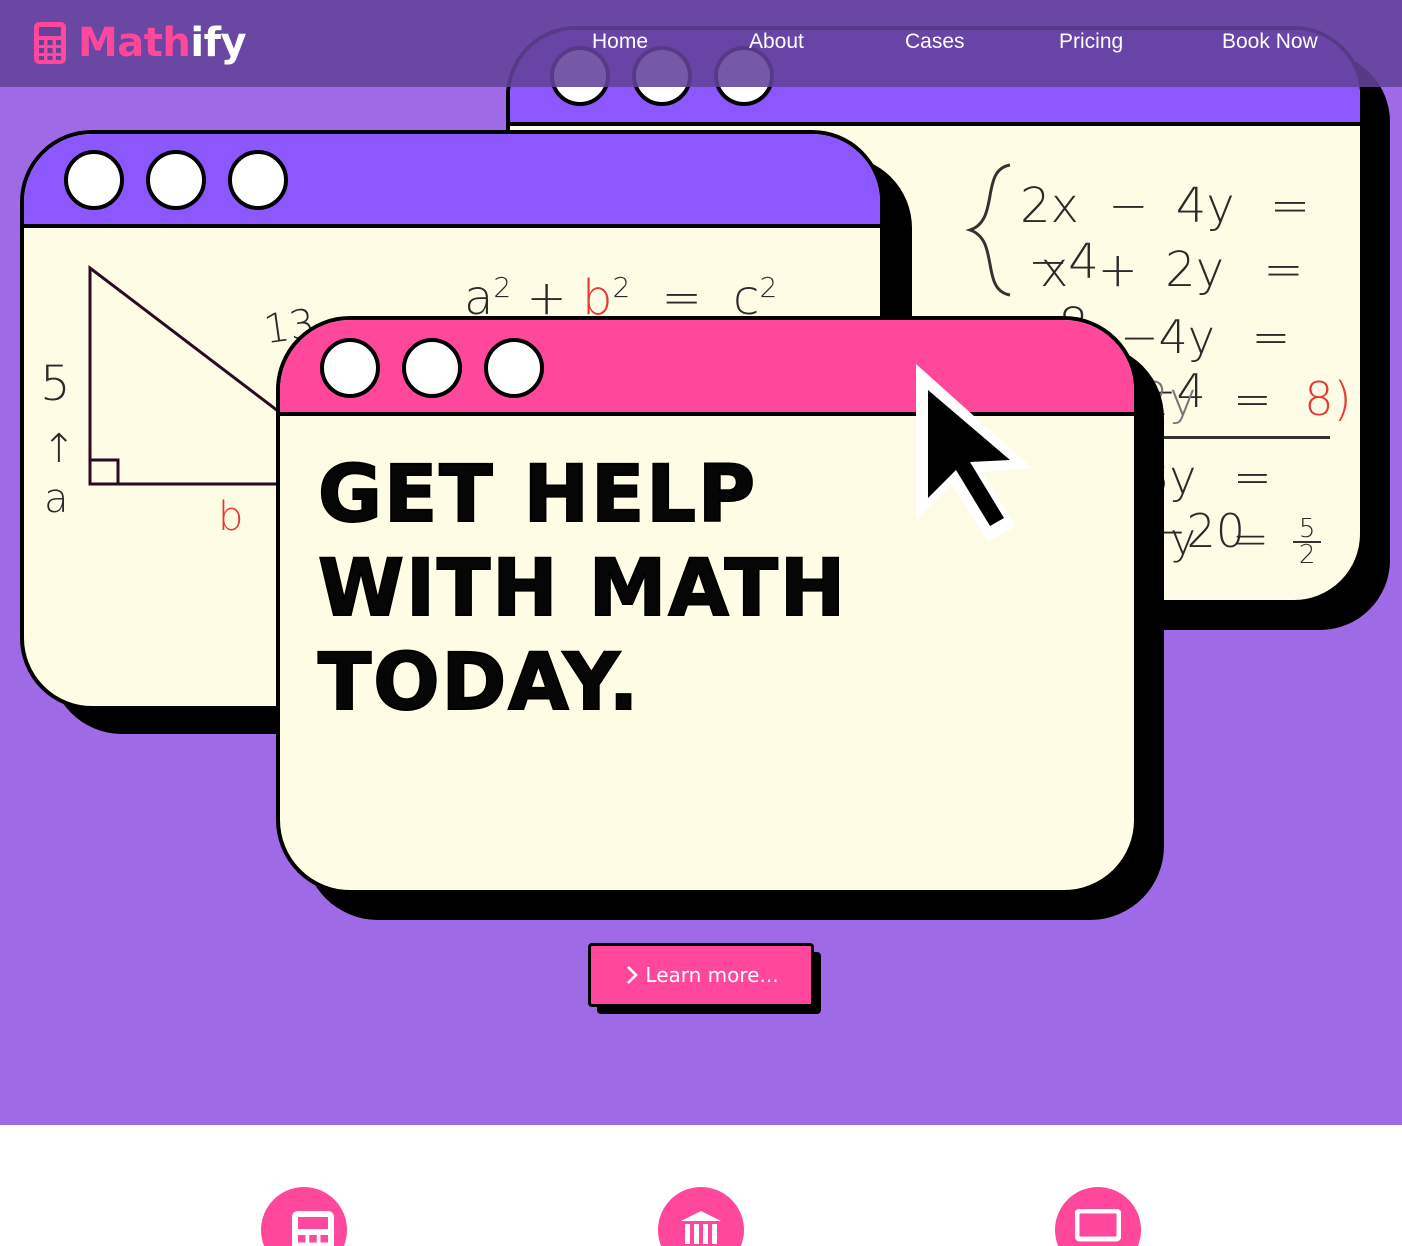 The image size is (1402, 1246). What do you see at coordinates (1246, 399) in the screenshot?
I see `equation-row-4: 2y = 8)` at bounding box center [1246, 399].